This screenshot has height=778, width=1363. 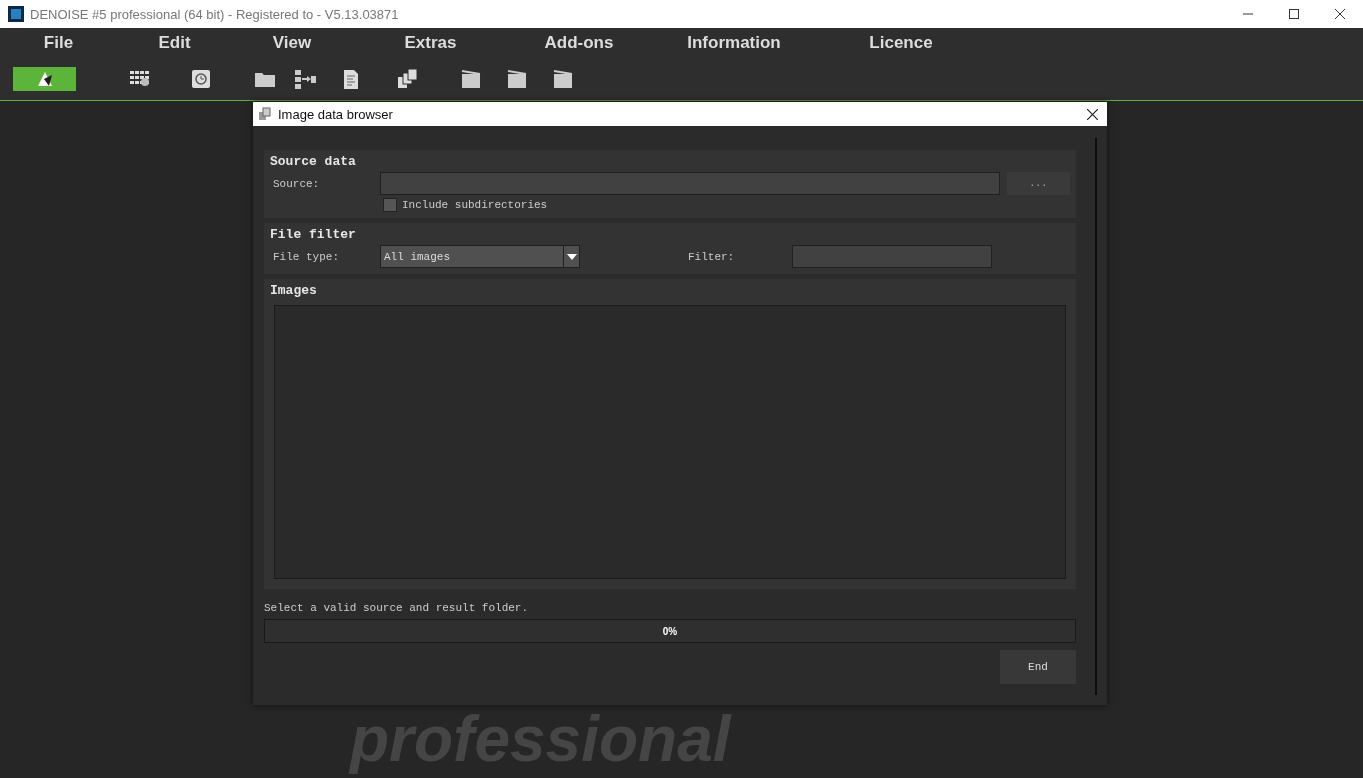 I want to click on app-icon, so click(x=16, y=14).